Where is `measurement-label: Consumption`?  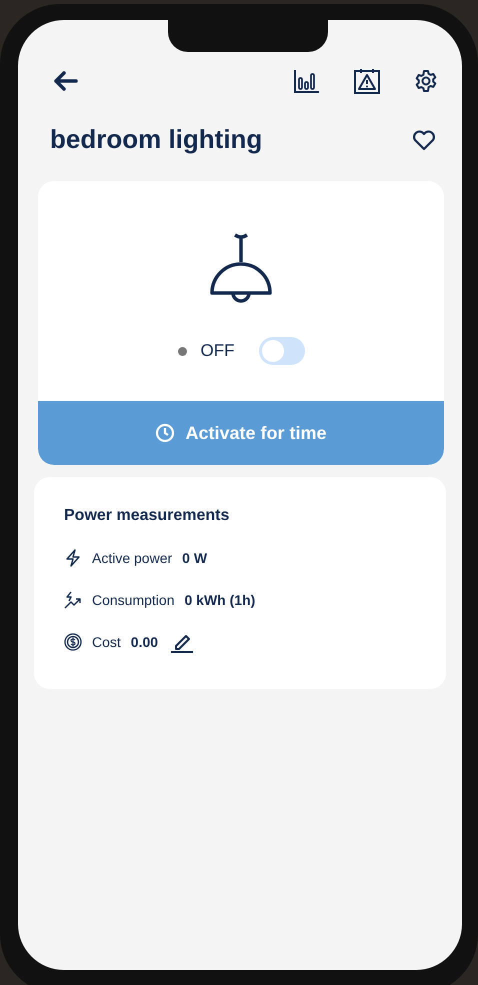 measurement-label: Consumption is located at coordinates (133, 600).